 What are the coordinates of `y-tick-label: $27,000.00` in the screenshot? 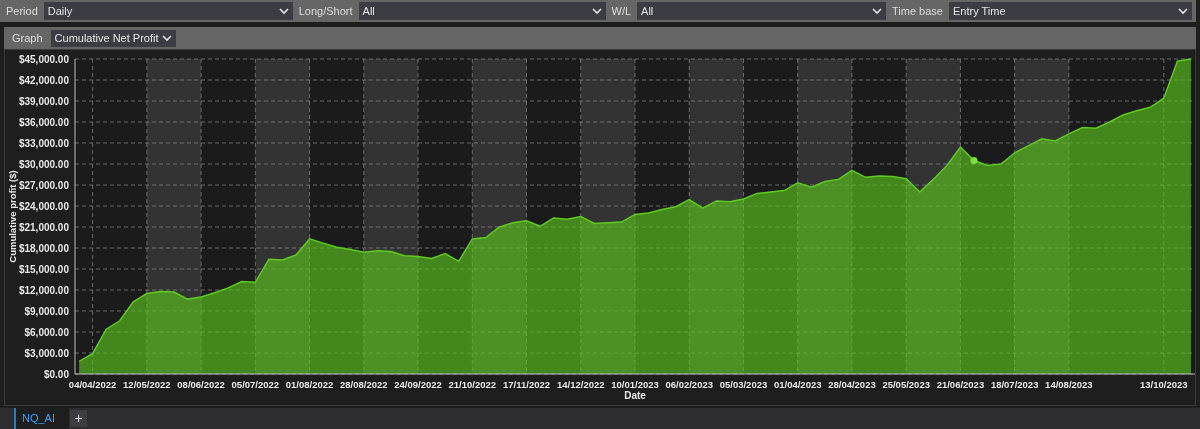 It's located at (43, 185).